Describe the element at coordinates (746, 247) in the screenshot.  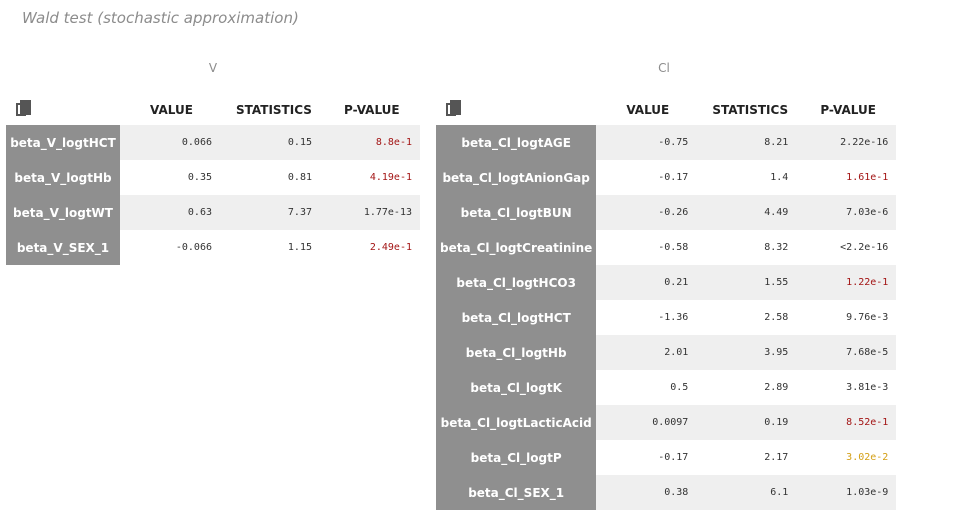
I see `statistics-cell: 8.32` at that location.